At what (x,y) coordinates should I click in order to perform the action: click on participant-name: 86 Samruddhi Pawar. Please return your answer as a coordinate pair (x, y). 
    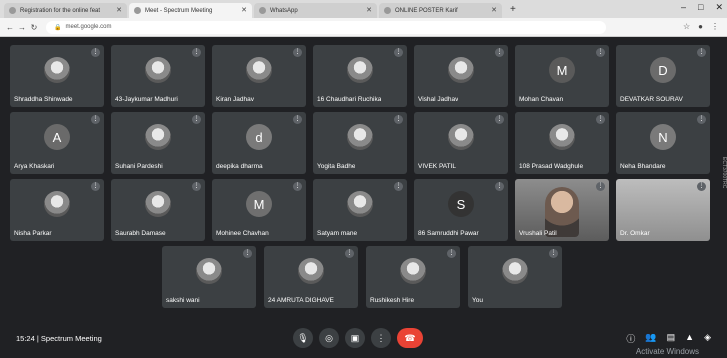
    Looking at the image, I should click on (448, 233).